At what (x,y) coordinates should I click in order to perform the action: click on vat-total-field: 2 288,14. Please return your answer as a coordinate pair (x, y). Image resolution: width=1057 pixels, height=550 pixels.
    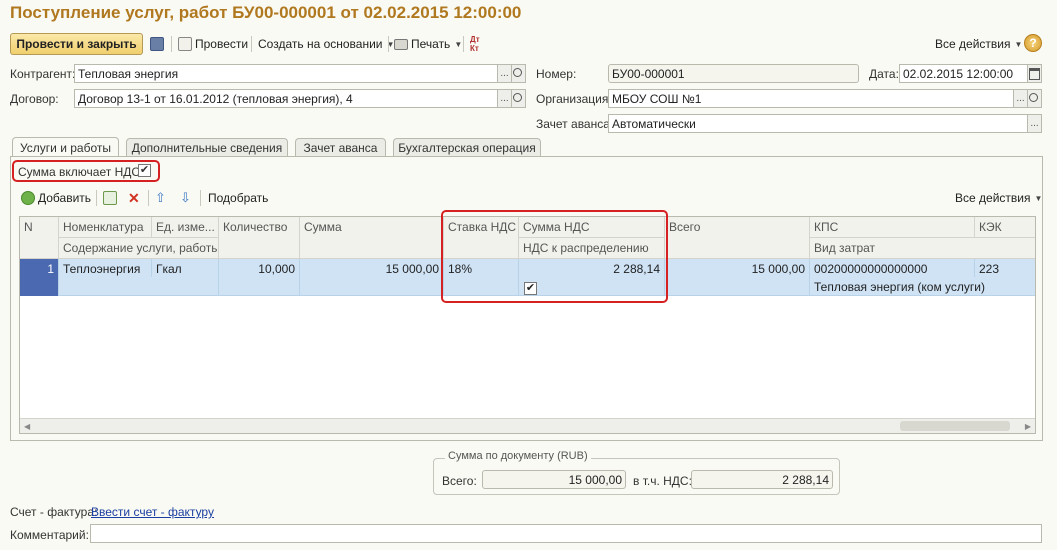
    Looking at the image, I should click on (762, 479).